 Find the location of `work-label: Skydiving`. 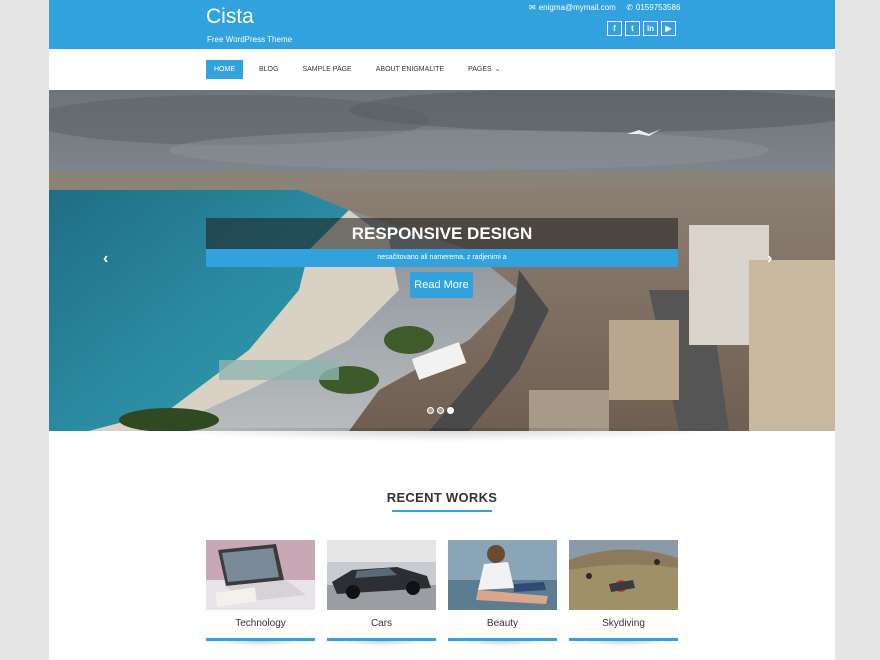

work-label: Skydiving is located at coordinates (623, 624).